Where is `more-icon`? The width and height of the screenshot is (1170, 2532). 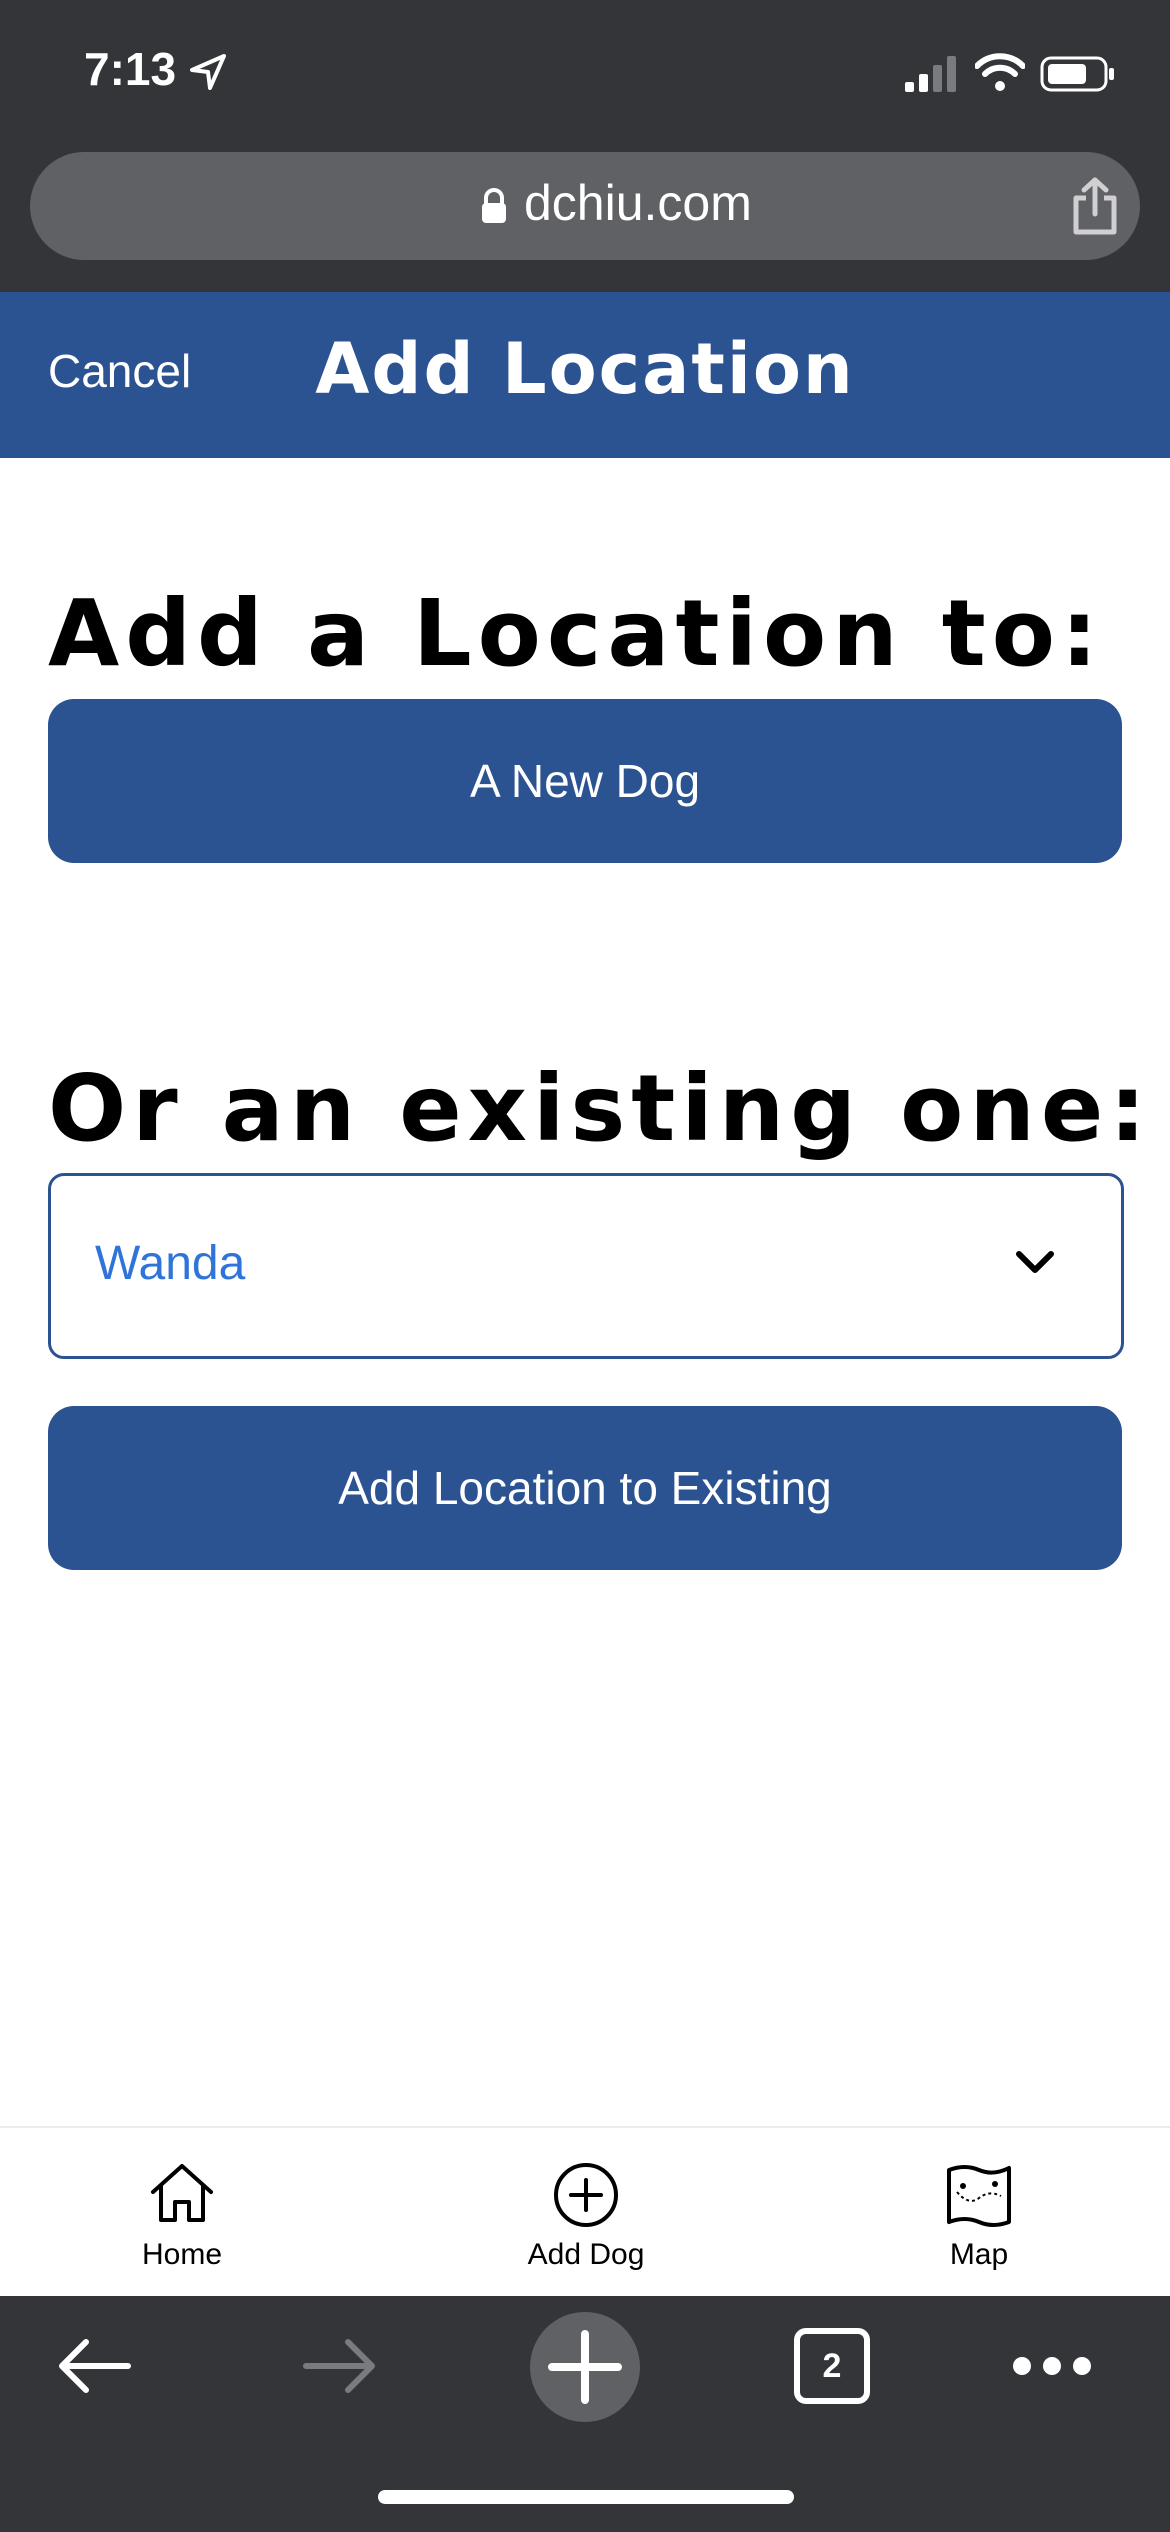
more-icon is located at coordinates (1052, 2368).